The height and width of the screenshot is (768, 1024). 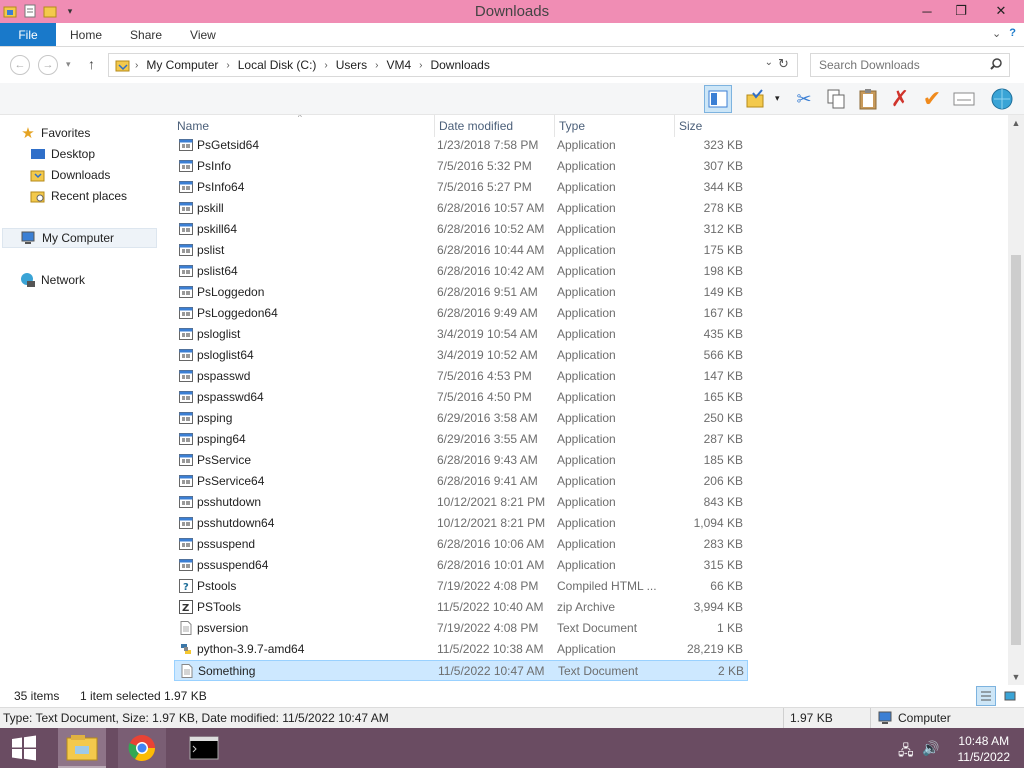 I want to click on forward-button: →, so click(x=48, y=65).